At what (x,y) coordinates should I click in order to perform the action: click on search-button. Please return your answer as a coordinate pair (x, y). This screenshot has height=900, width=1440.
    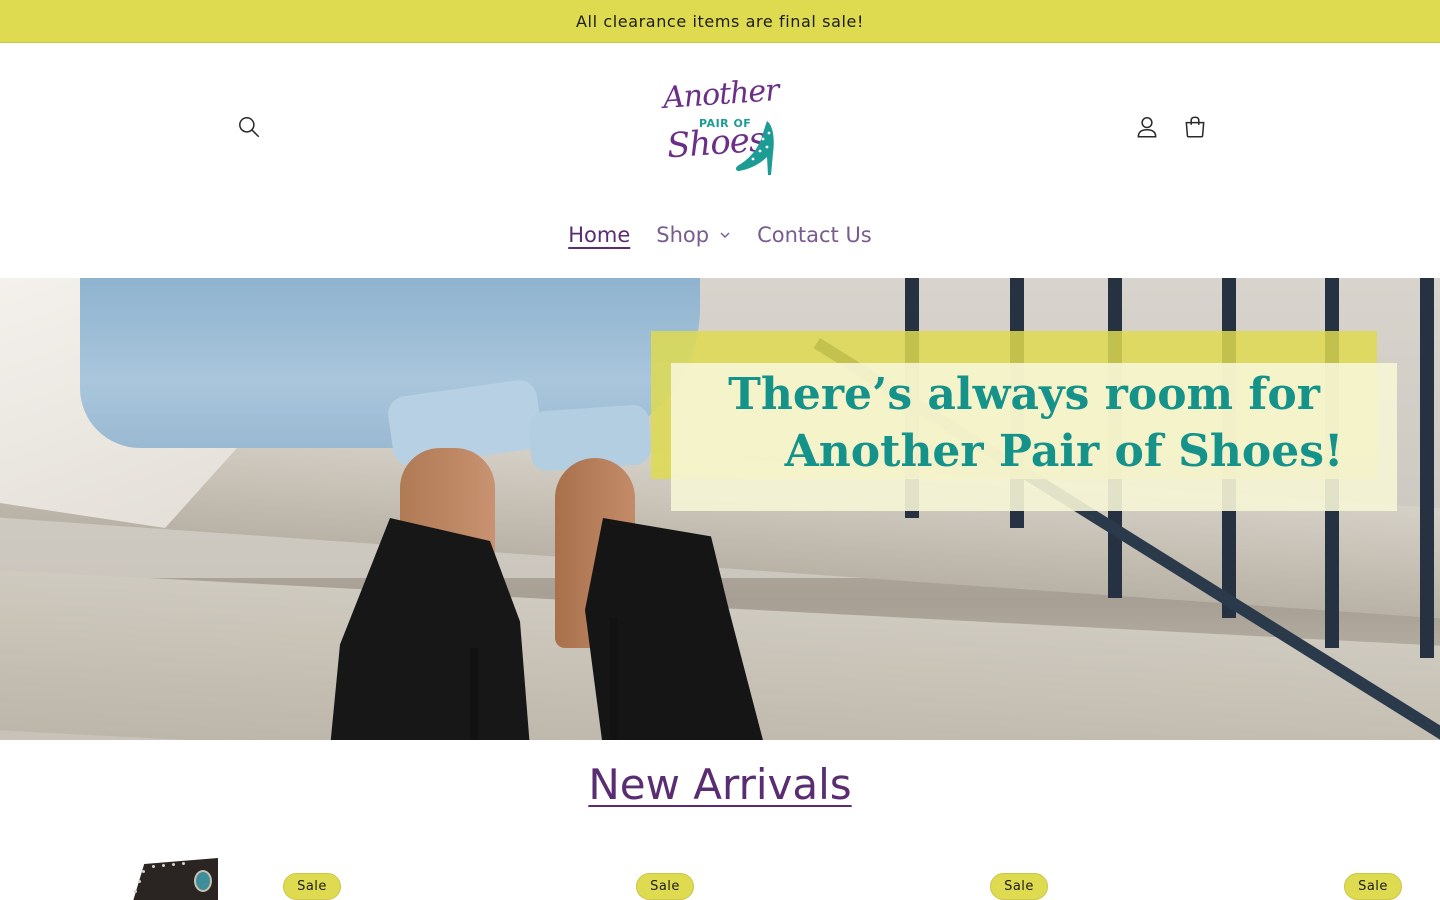
    Looking at the image, I should click on (249, 127).